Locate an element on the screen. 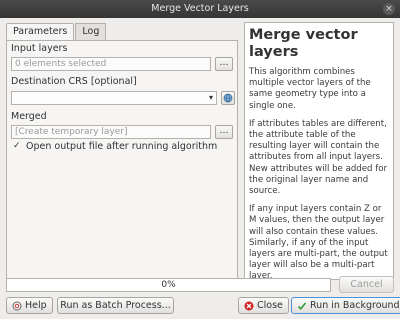 The height and width of the screenshot is (319, 400). tab-parameters: Parameters is located at coordinates (40, 32).